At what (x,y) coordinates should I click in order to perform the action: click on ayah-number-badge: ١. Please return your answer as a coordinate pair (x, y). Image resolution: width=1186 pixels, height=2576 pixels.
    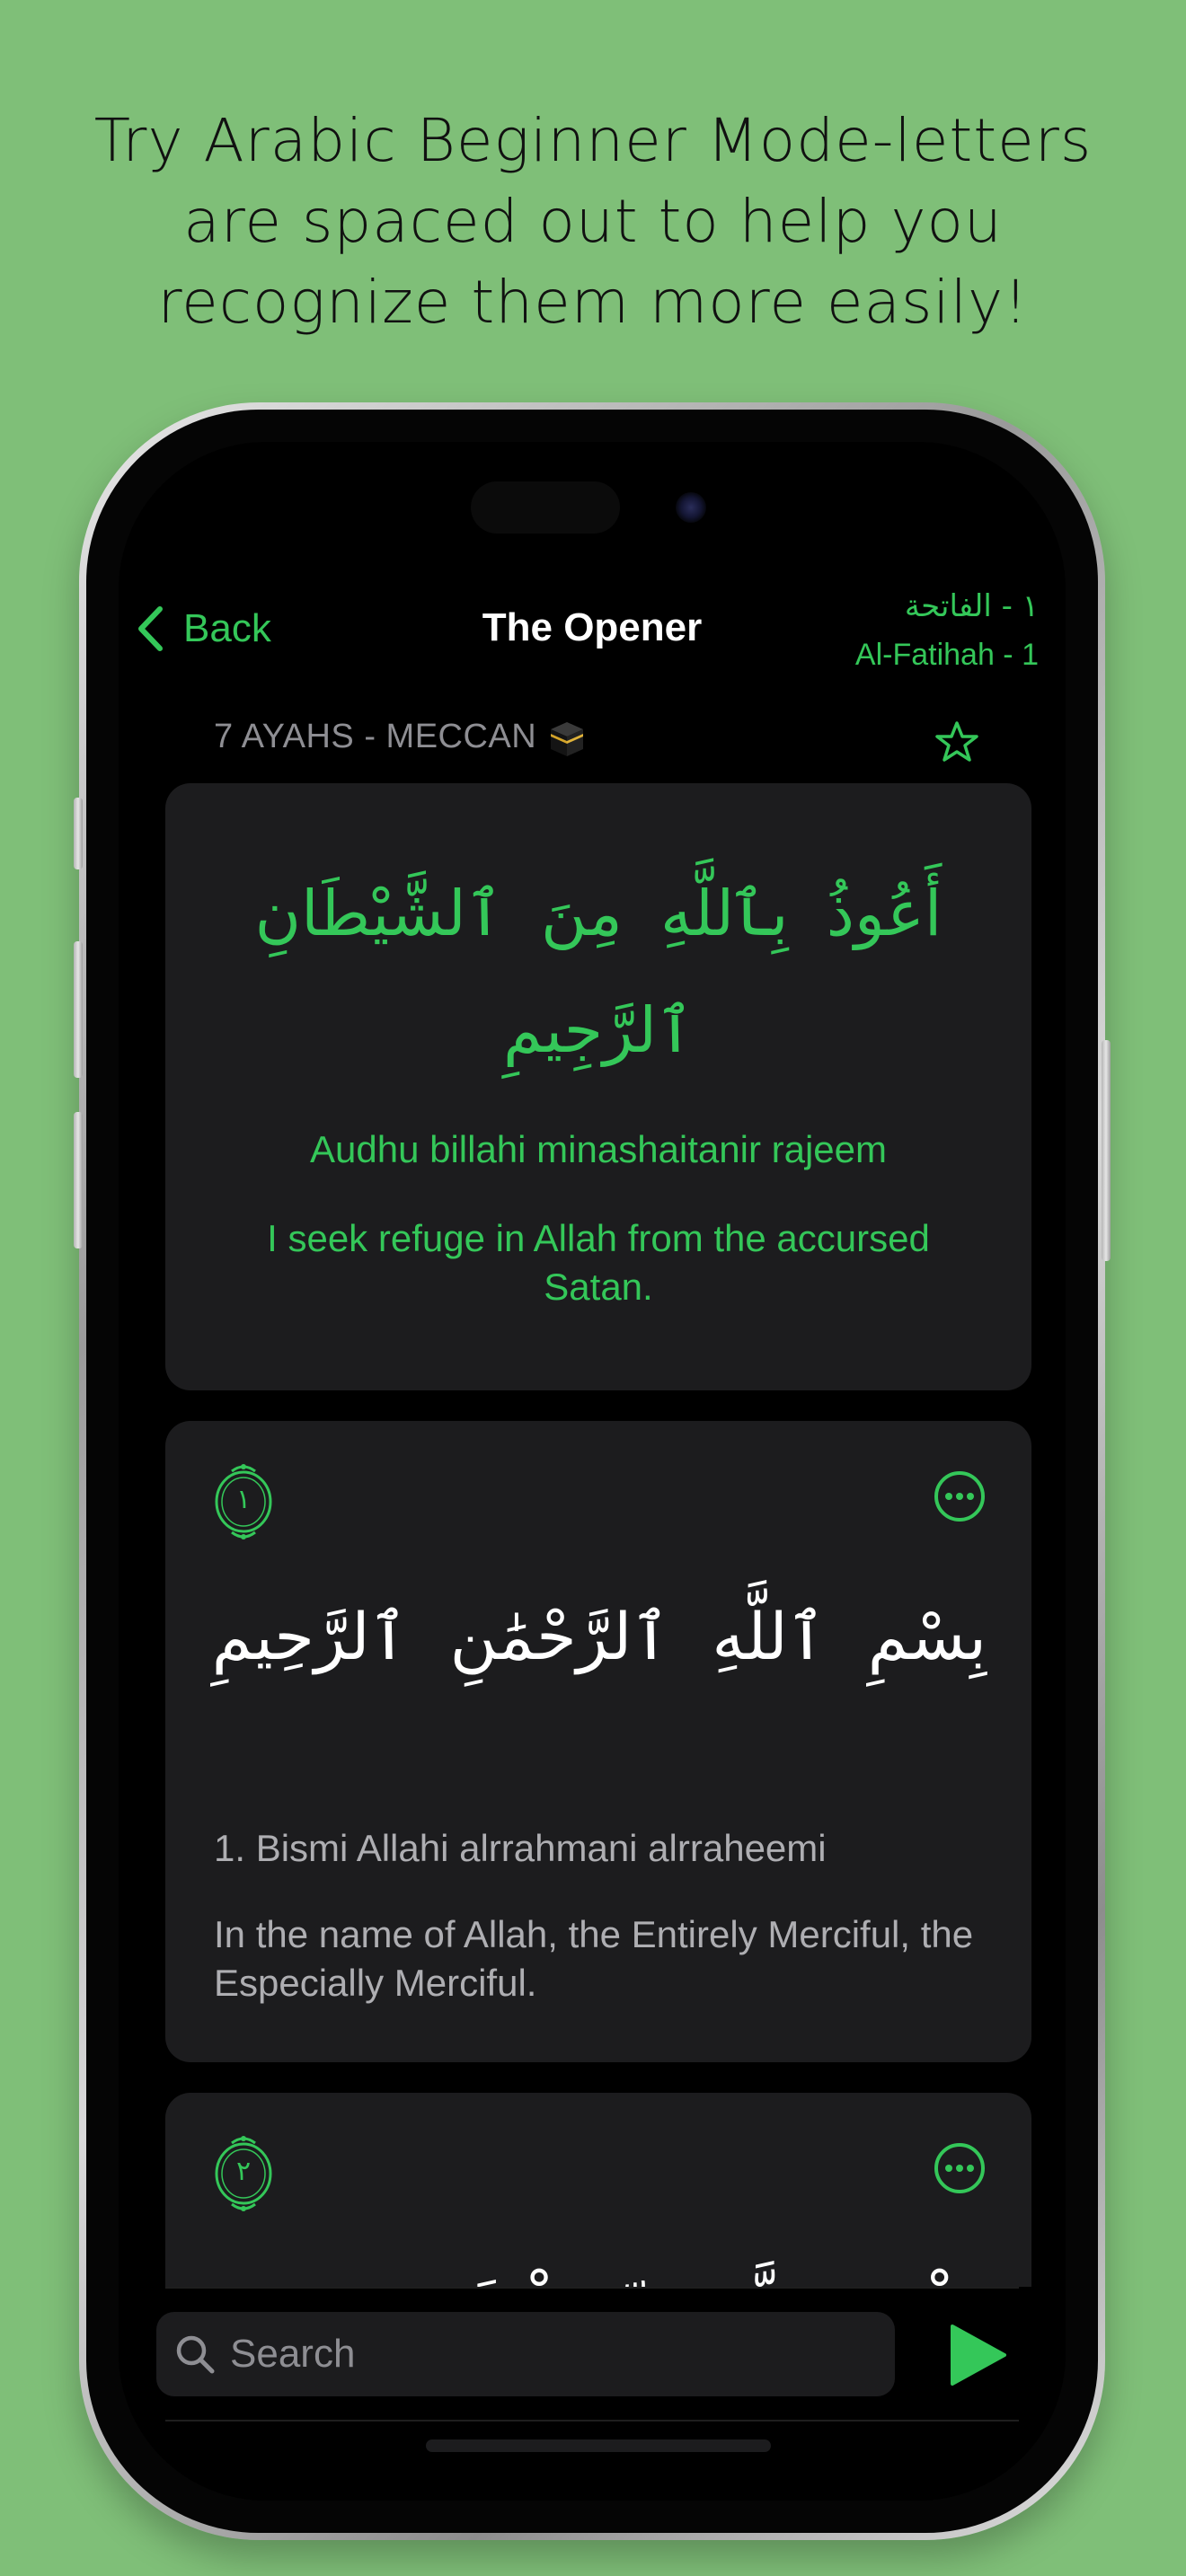
    Looking at the image, I should click on (243, 1501).